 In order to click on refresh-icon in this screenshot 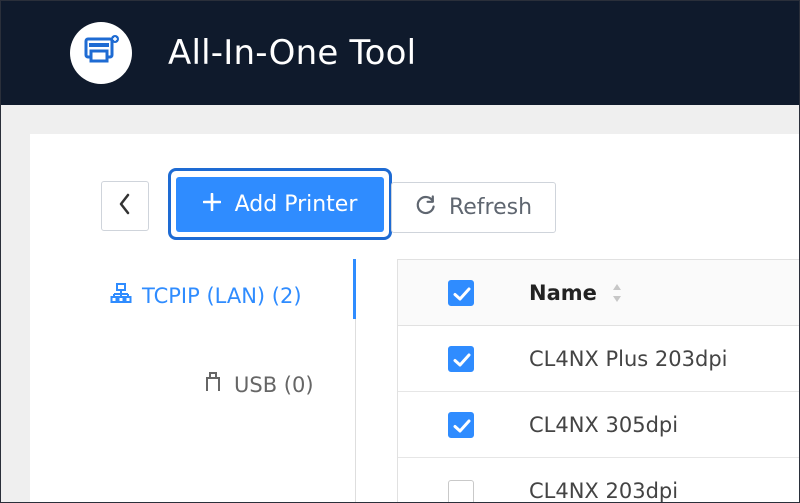, I will do `click(426, 208)`.